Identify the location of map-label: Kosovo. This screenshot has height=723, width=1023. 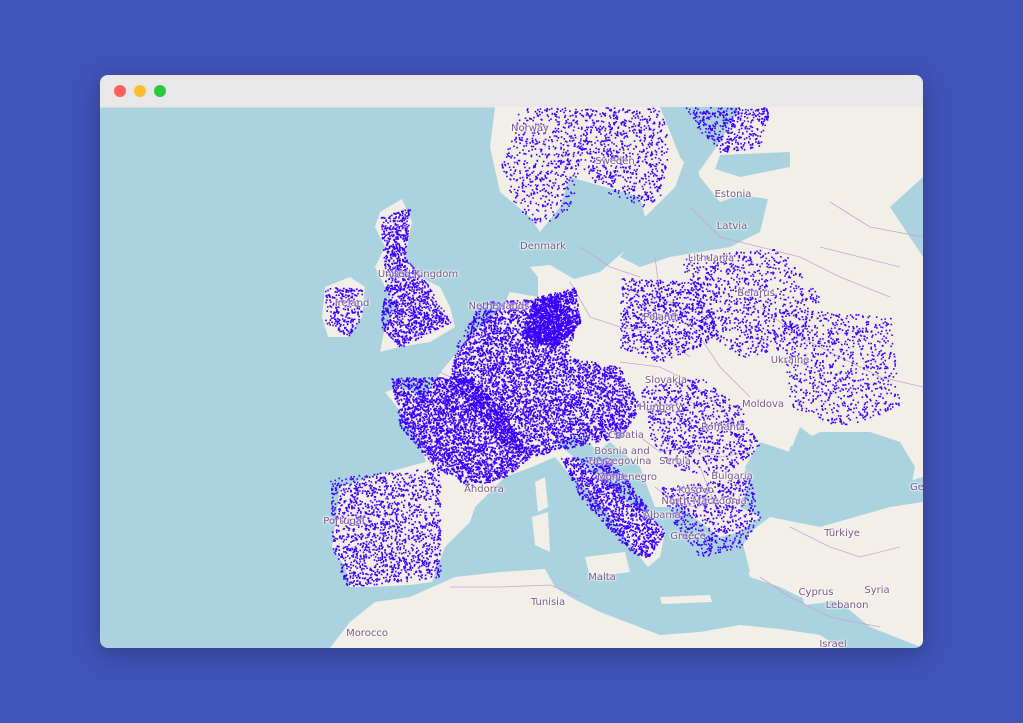
(696, 490).